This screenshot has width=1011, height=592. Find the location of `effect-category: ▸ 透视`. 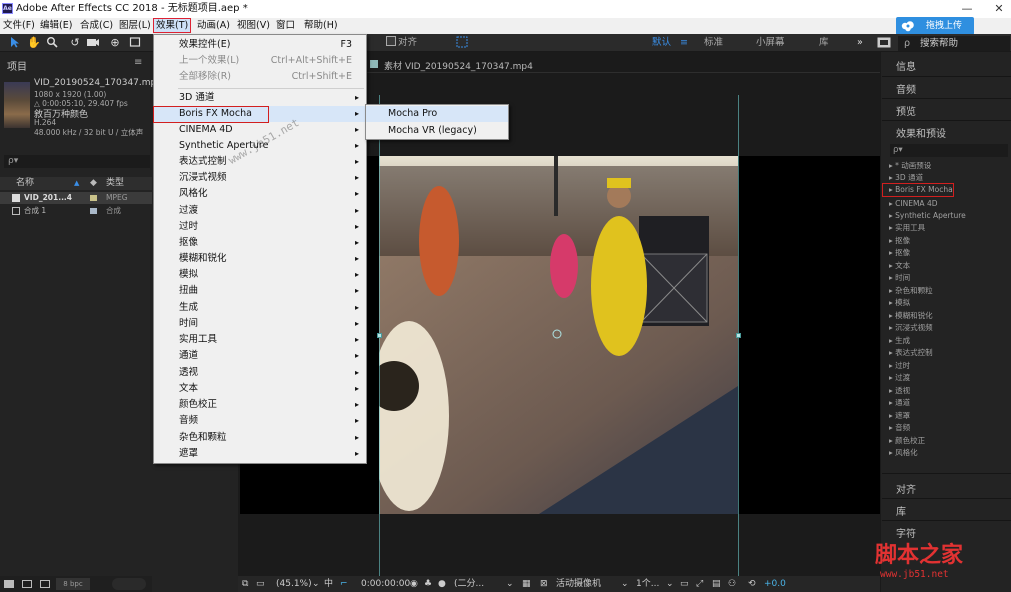

effect-category: ▸ 透视 is located at coordinates (949, 391).